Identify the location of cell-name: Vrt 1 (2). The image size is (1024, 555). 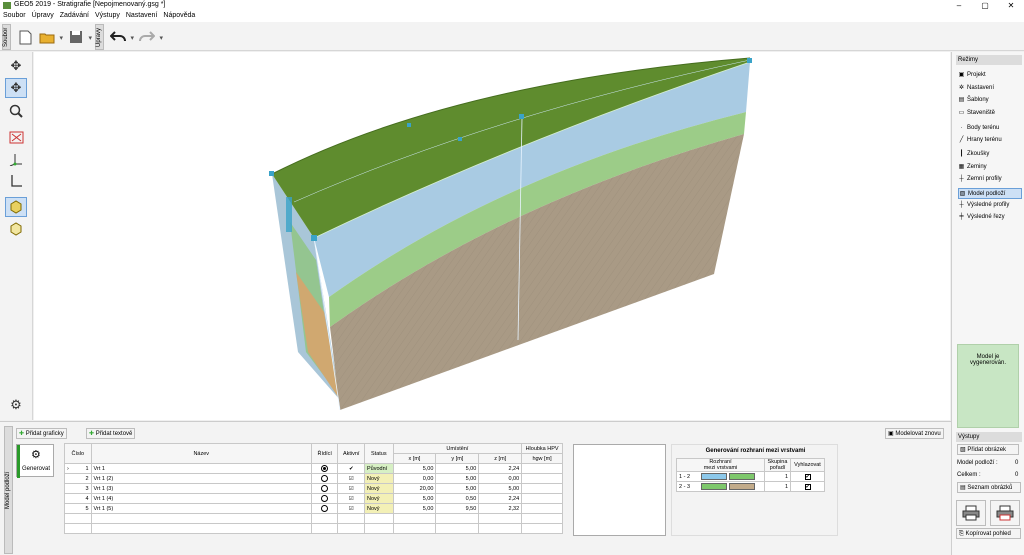
(201, 478).